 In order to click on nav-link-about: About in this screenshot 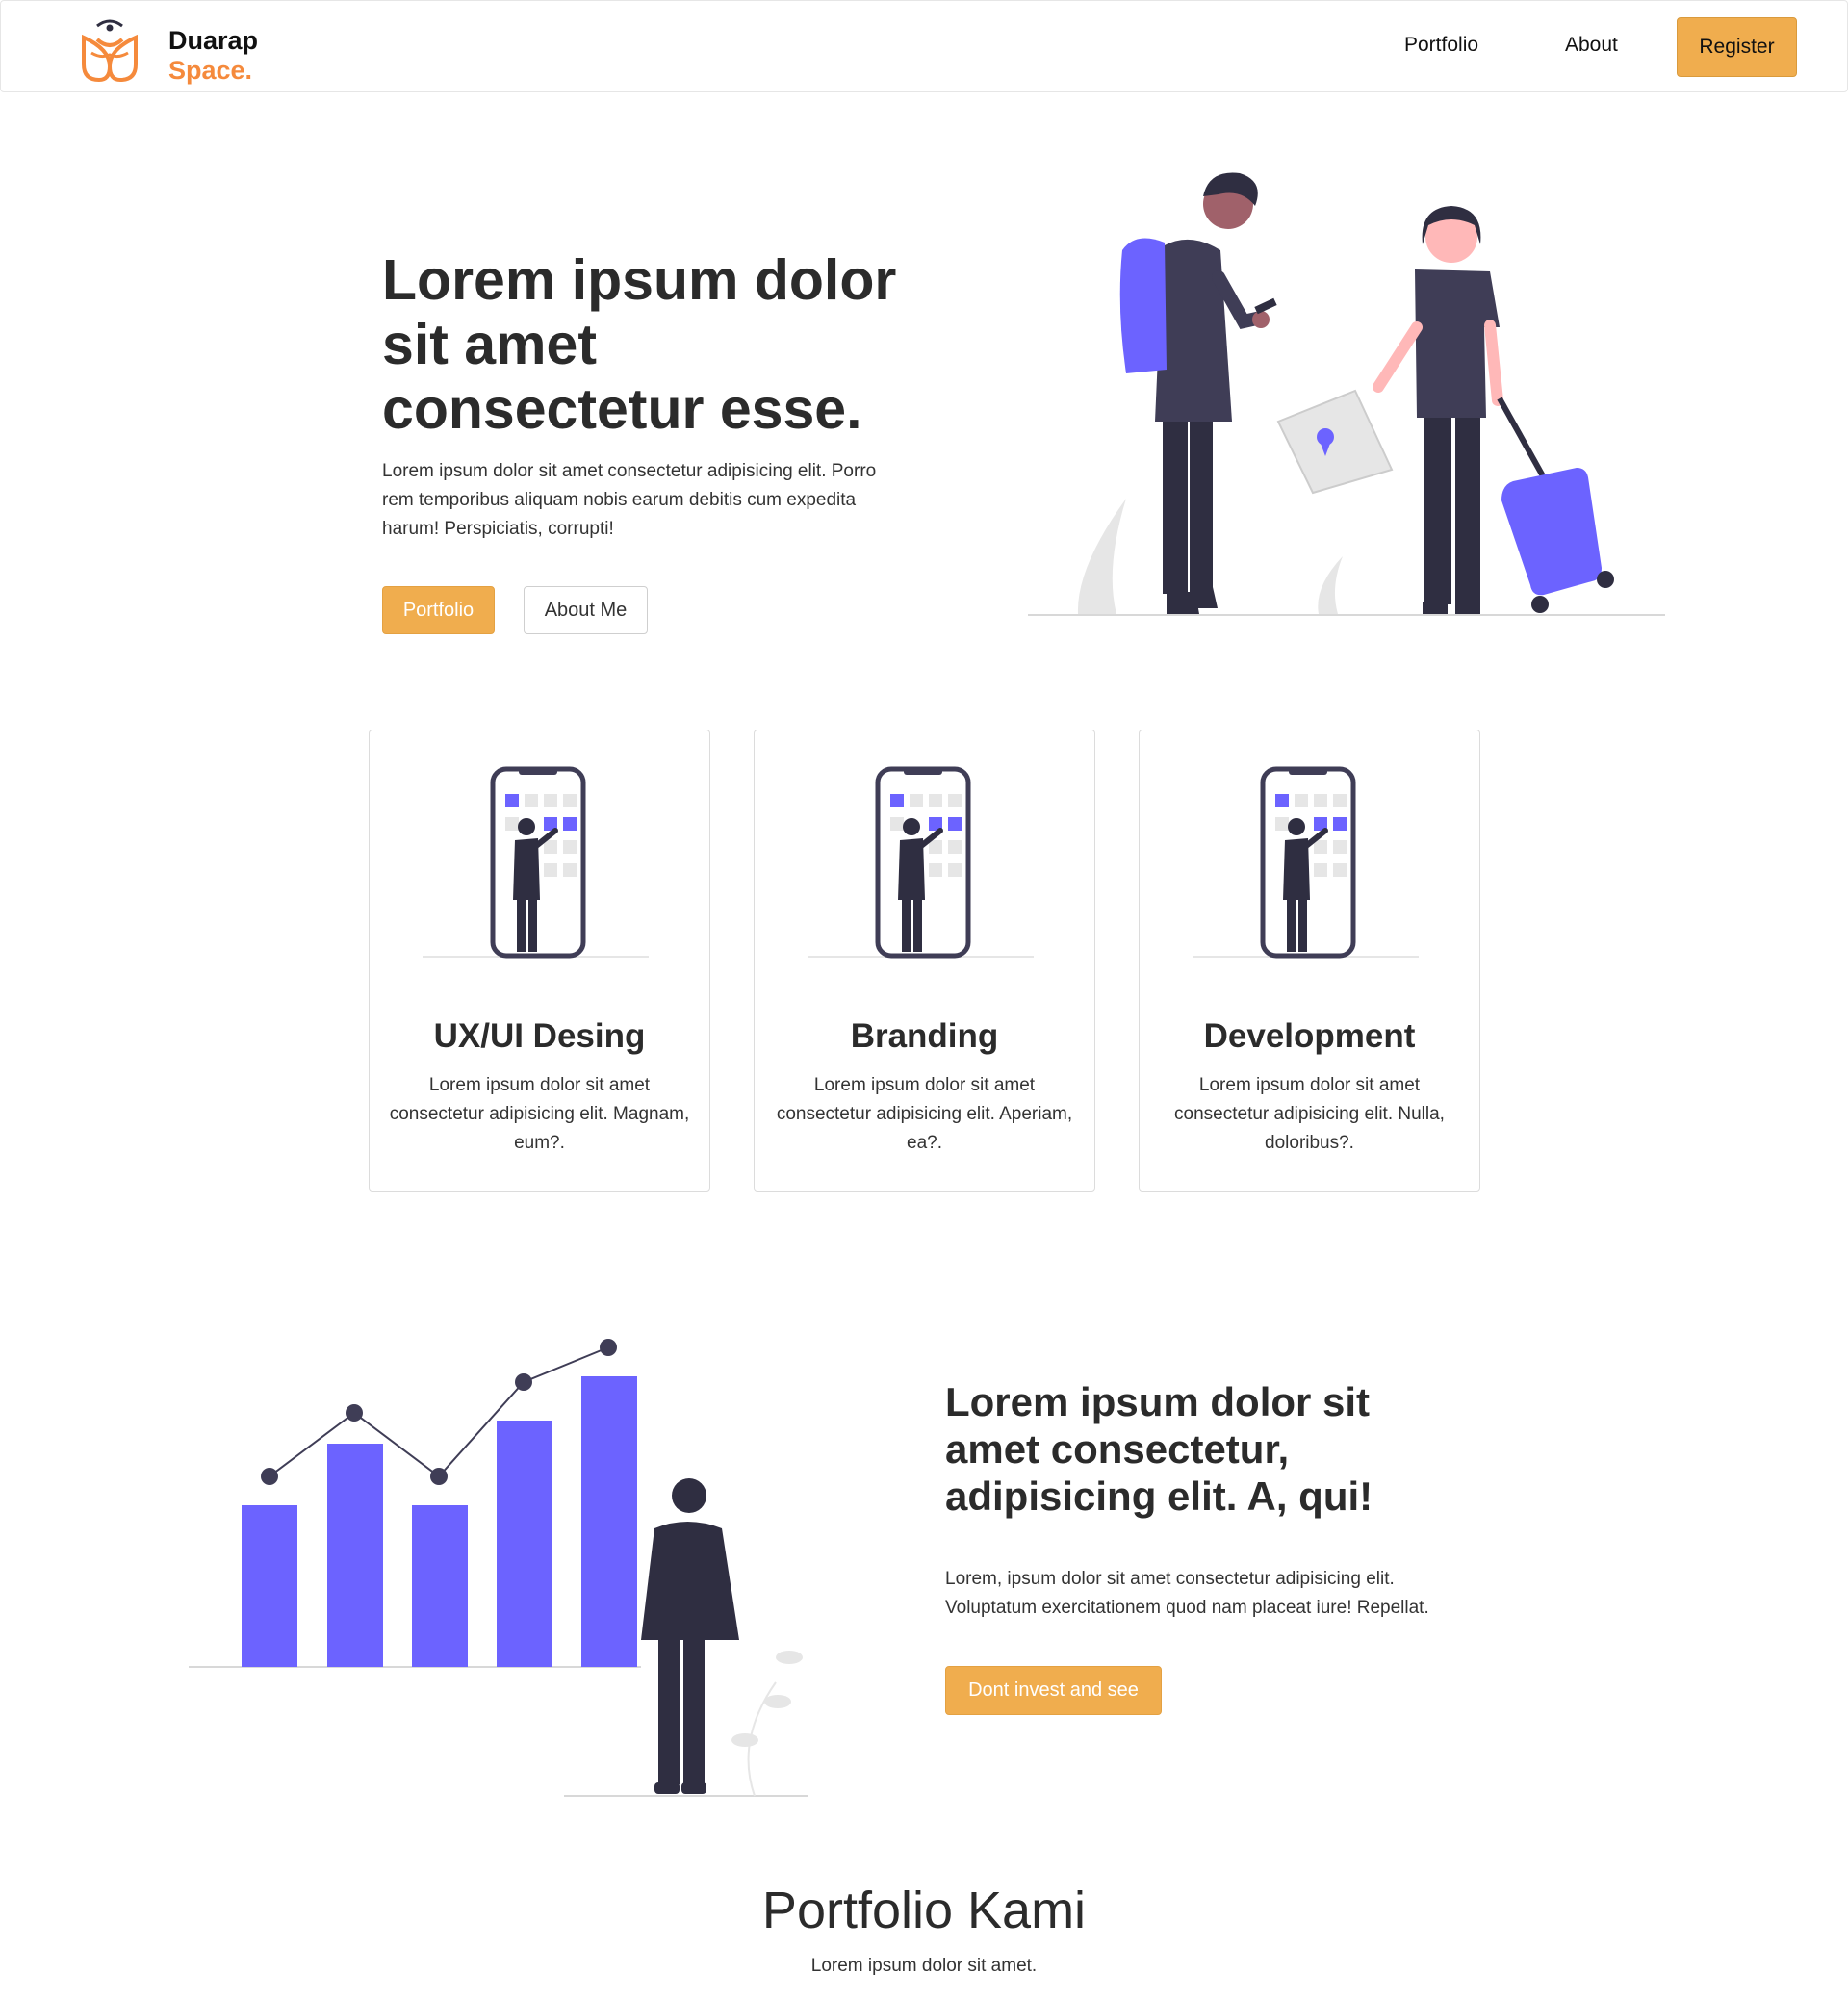, I will do `click(1591, 45)`.